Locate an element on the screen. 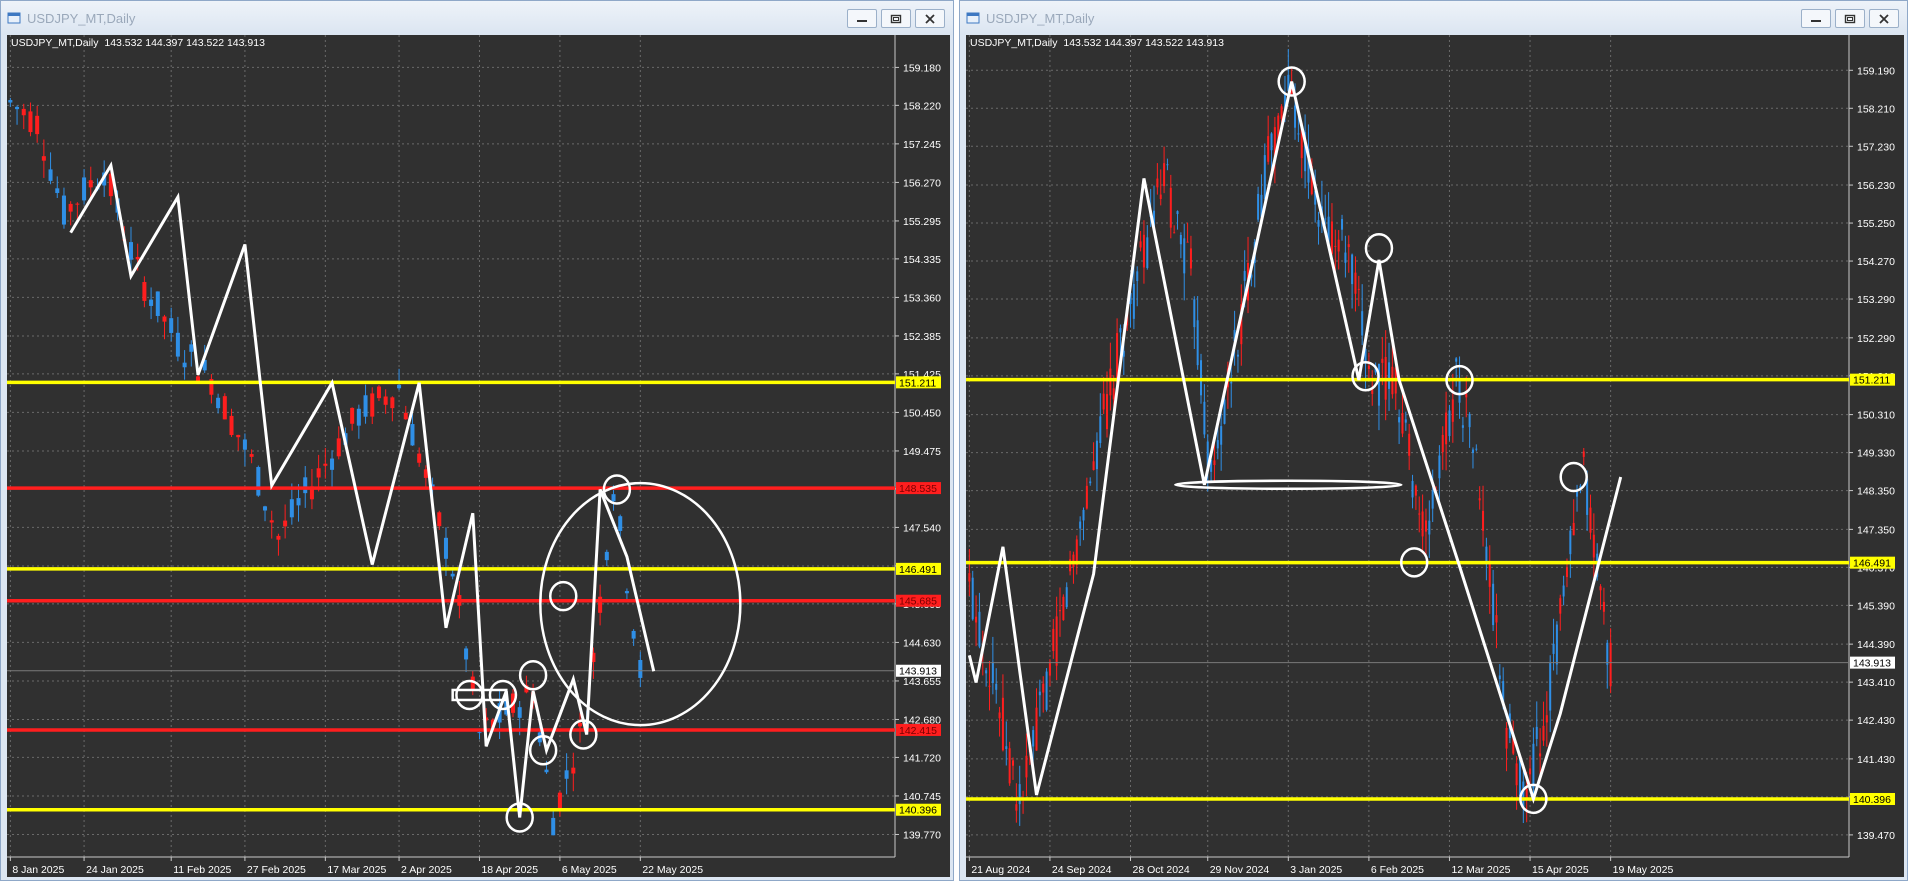  x-tick-label: 22 May 2025 is located at coordinates (672, 870).